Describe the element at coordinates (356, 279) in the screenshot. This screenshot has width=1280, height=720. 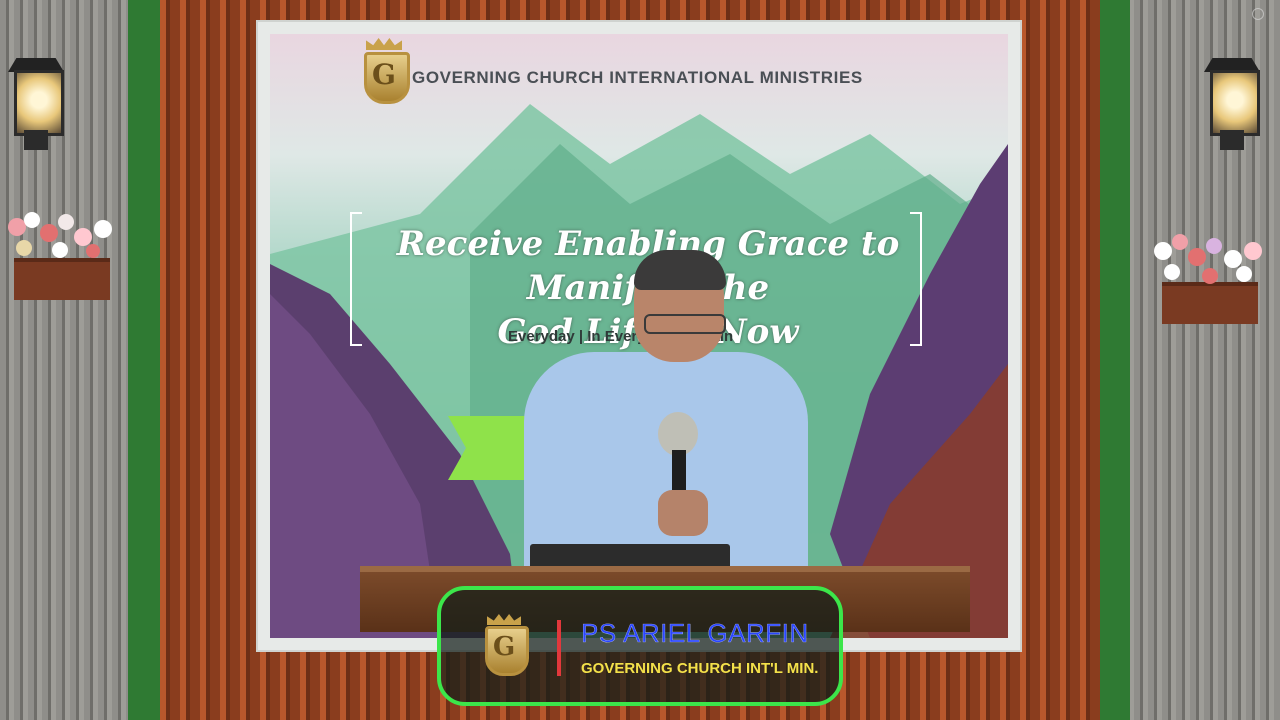
I see `theme-bracket-left` at that location.